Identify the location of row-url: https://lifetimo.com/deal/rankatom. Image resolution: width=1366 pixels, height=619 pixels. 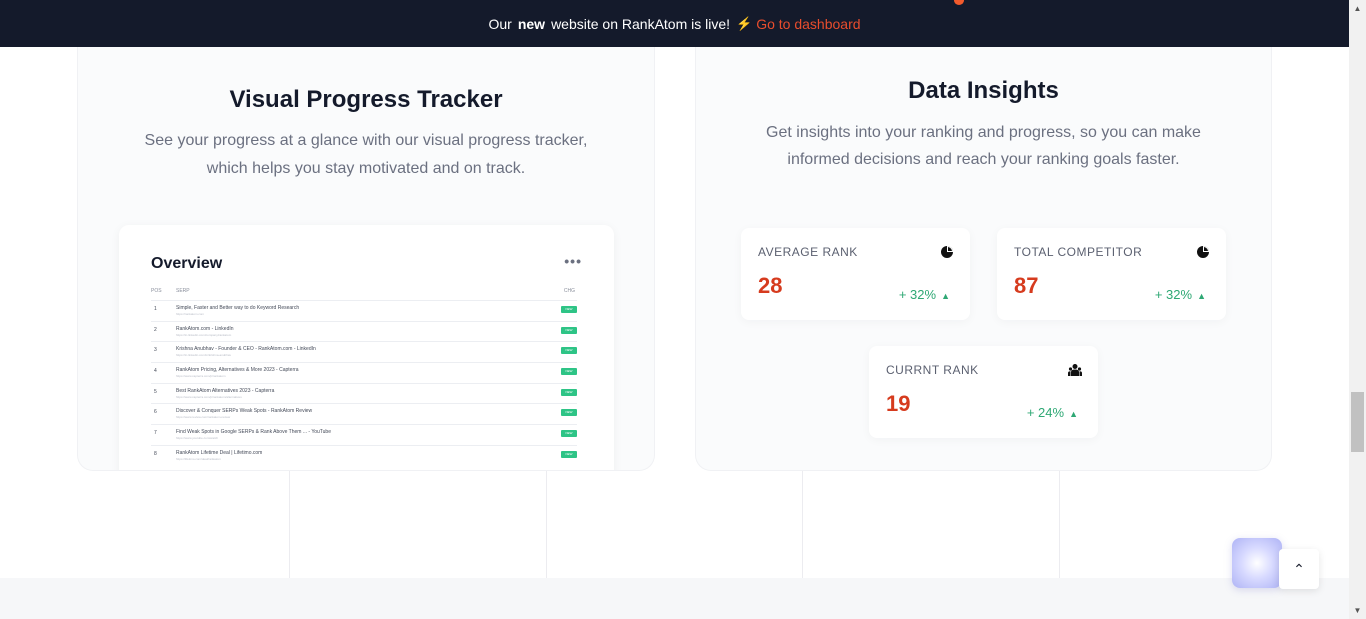
(198, 458).